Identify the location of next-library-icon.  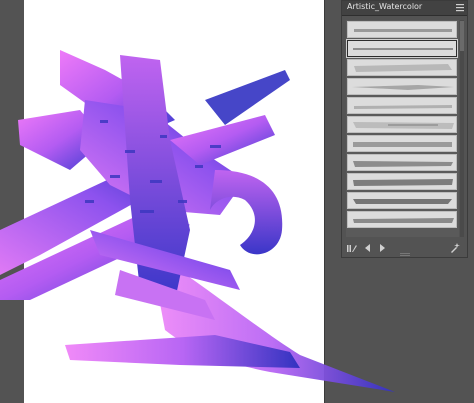
(382, 248).